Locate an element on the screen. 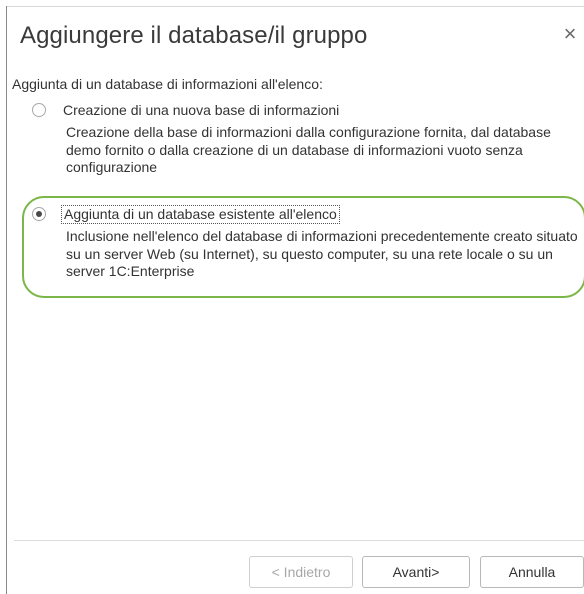 The width and height of the screenshot is (584, 594). footer-separator is located at coordinates (299, 540).